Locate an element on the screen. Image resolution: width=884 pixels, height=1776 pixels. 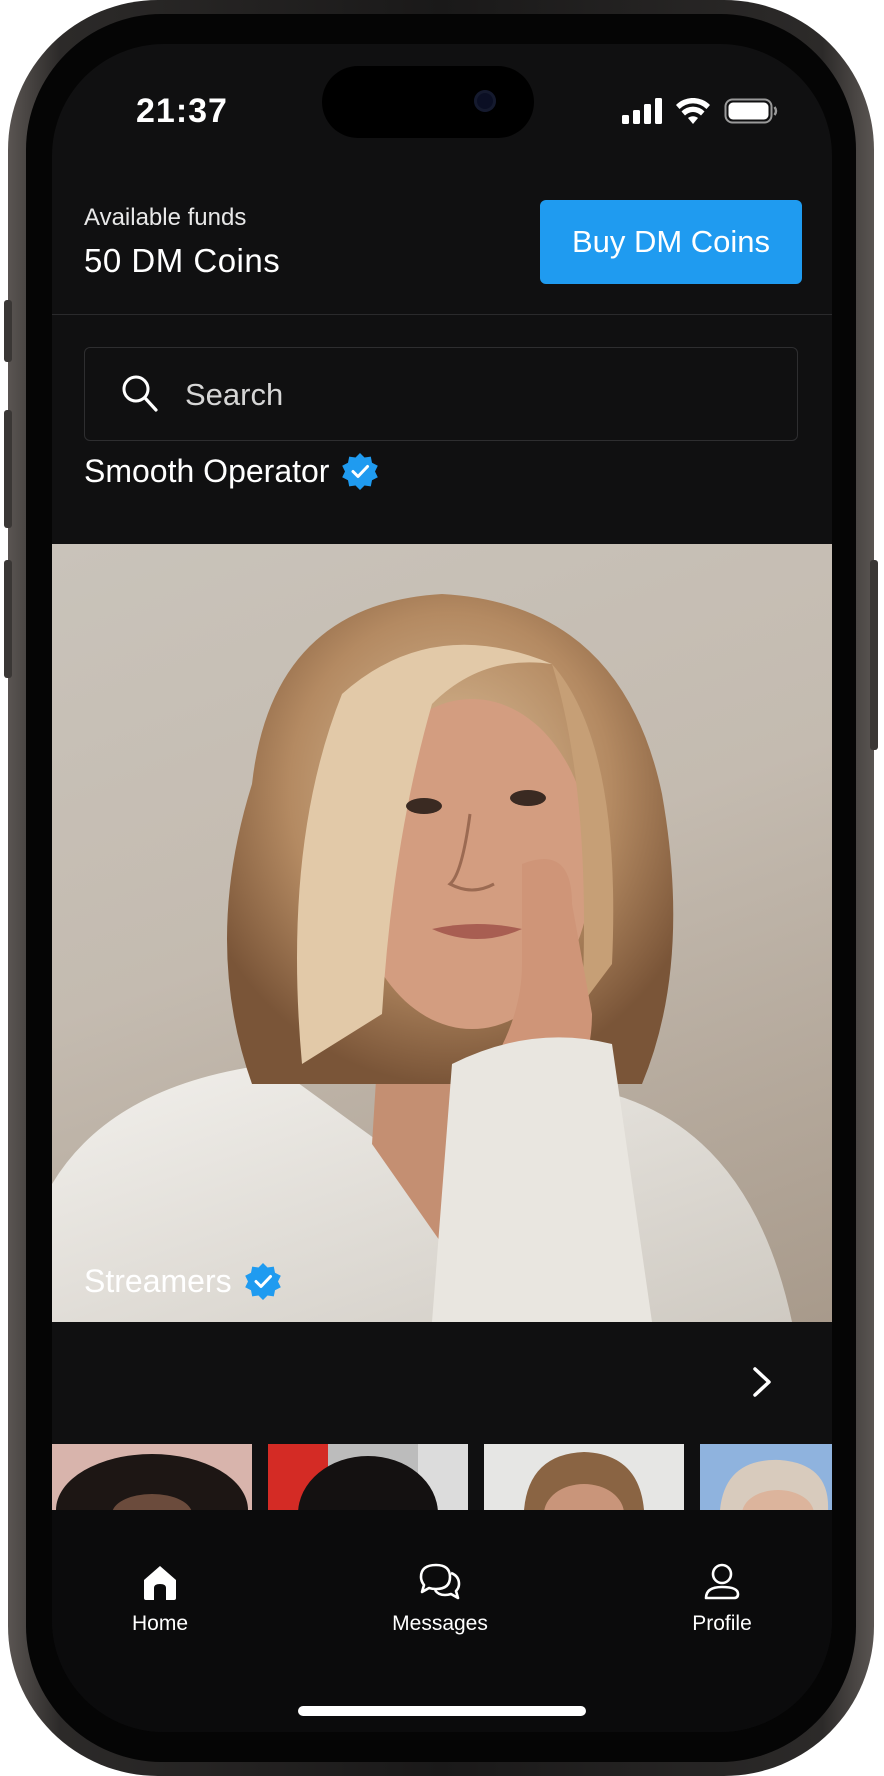
tab-home: Home is located at coordinates (160, 1599).